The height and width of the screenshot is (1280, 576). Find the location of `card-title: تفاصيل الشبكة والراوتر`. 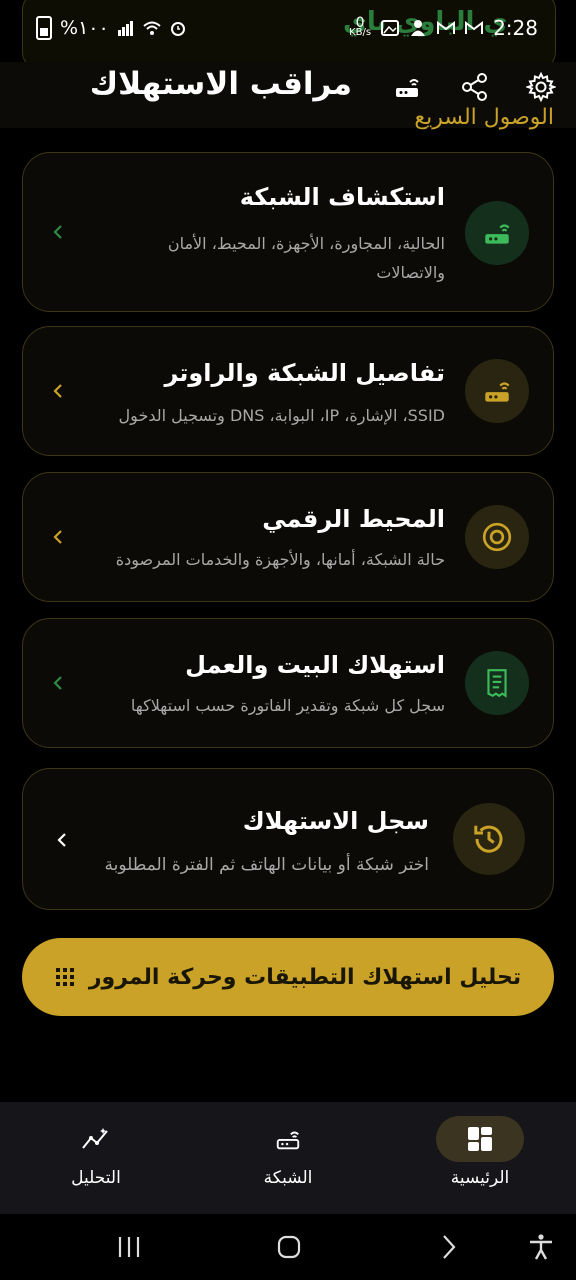

card-title: تفاصيل الشبكة والراوتر is located at coordinates (304, 373).